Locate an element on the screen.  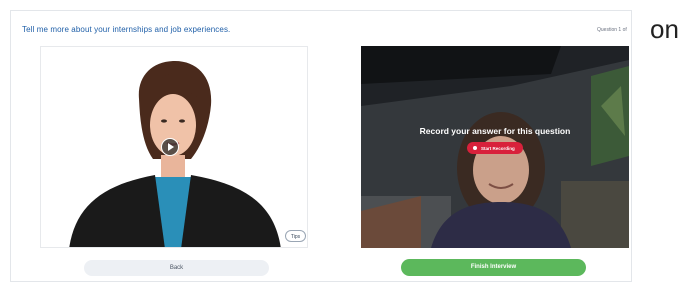
start-recording-label: Start Recording is located at coordinates (498, 148).